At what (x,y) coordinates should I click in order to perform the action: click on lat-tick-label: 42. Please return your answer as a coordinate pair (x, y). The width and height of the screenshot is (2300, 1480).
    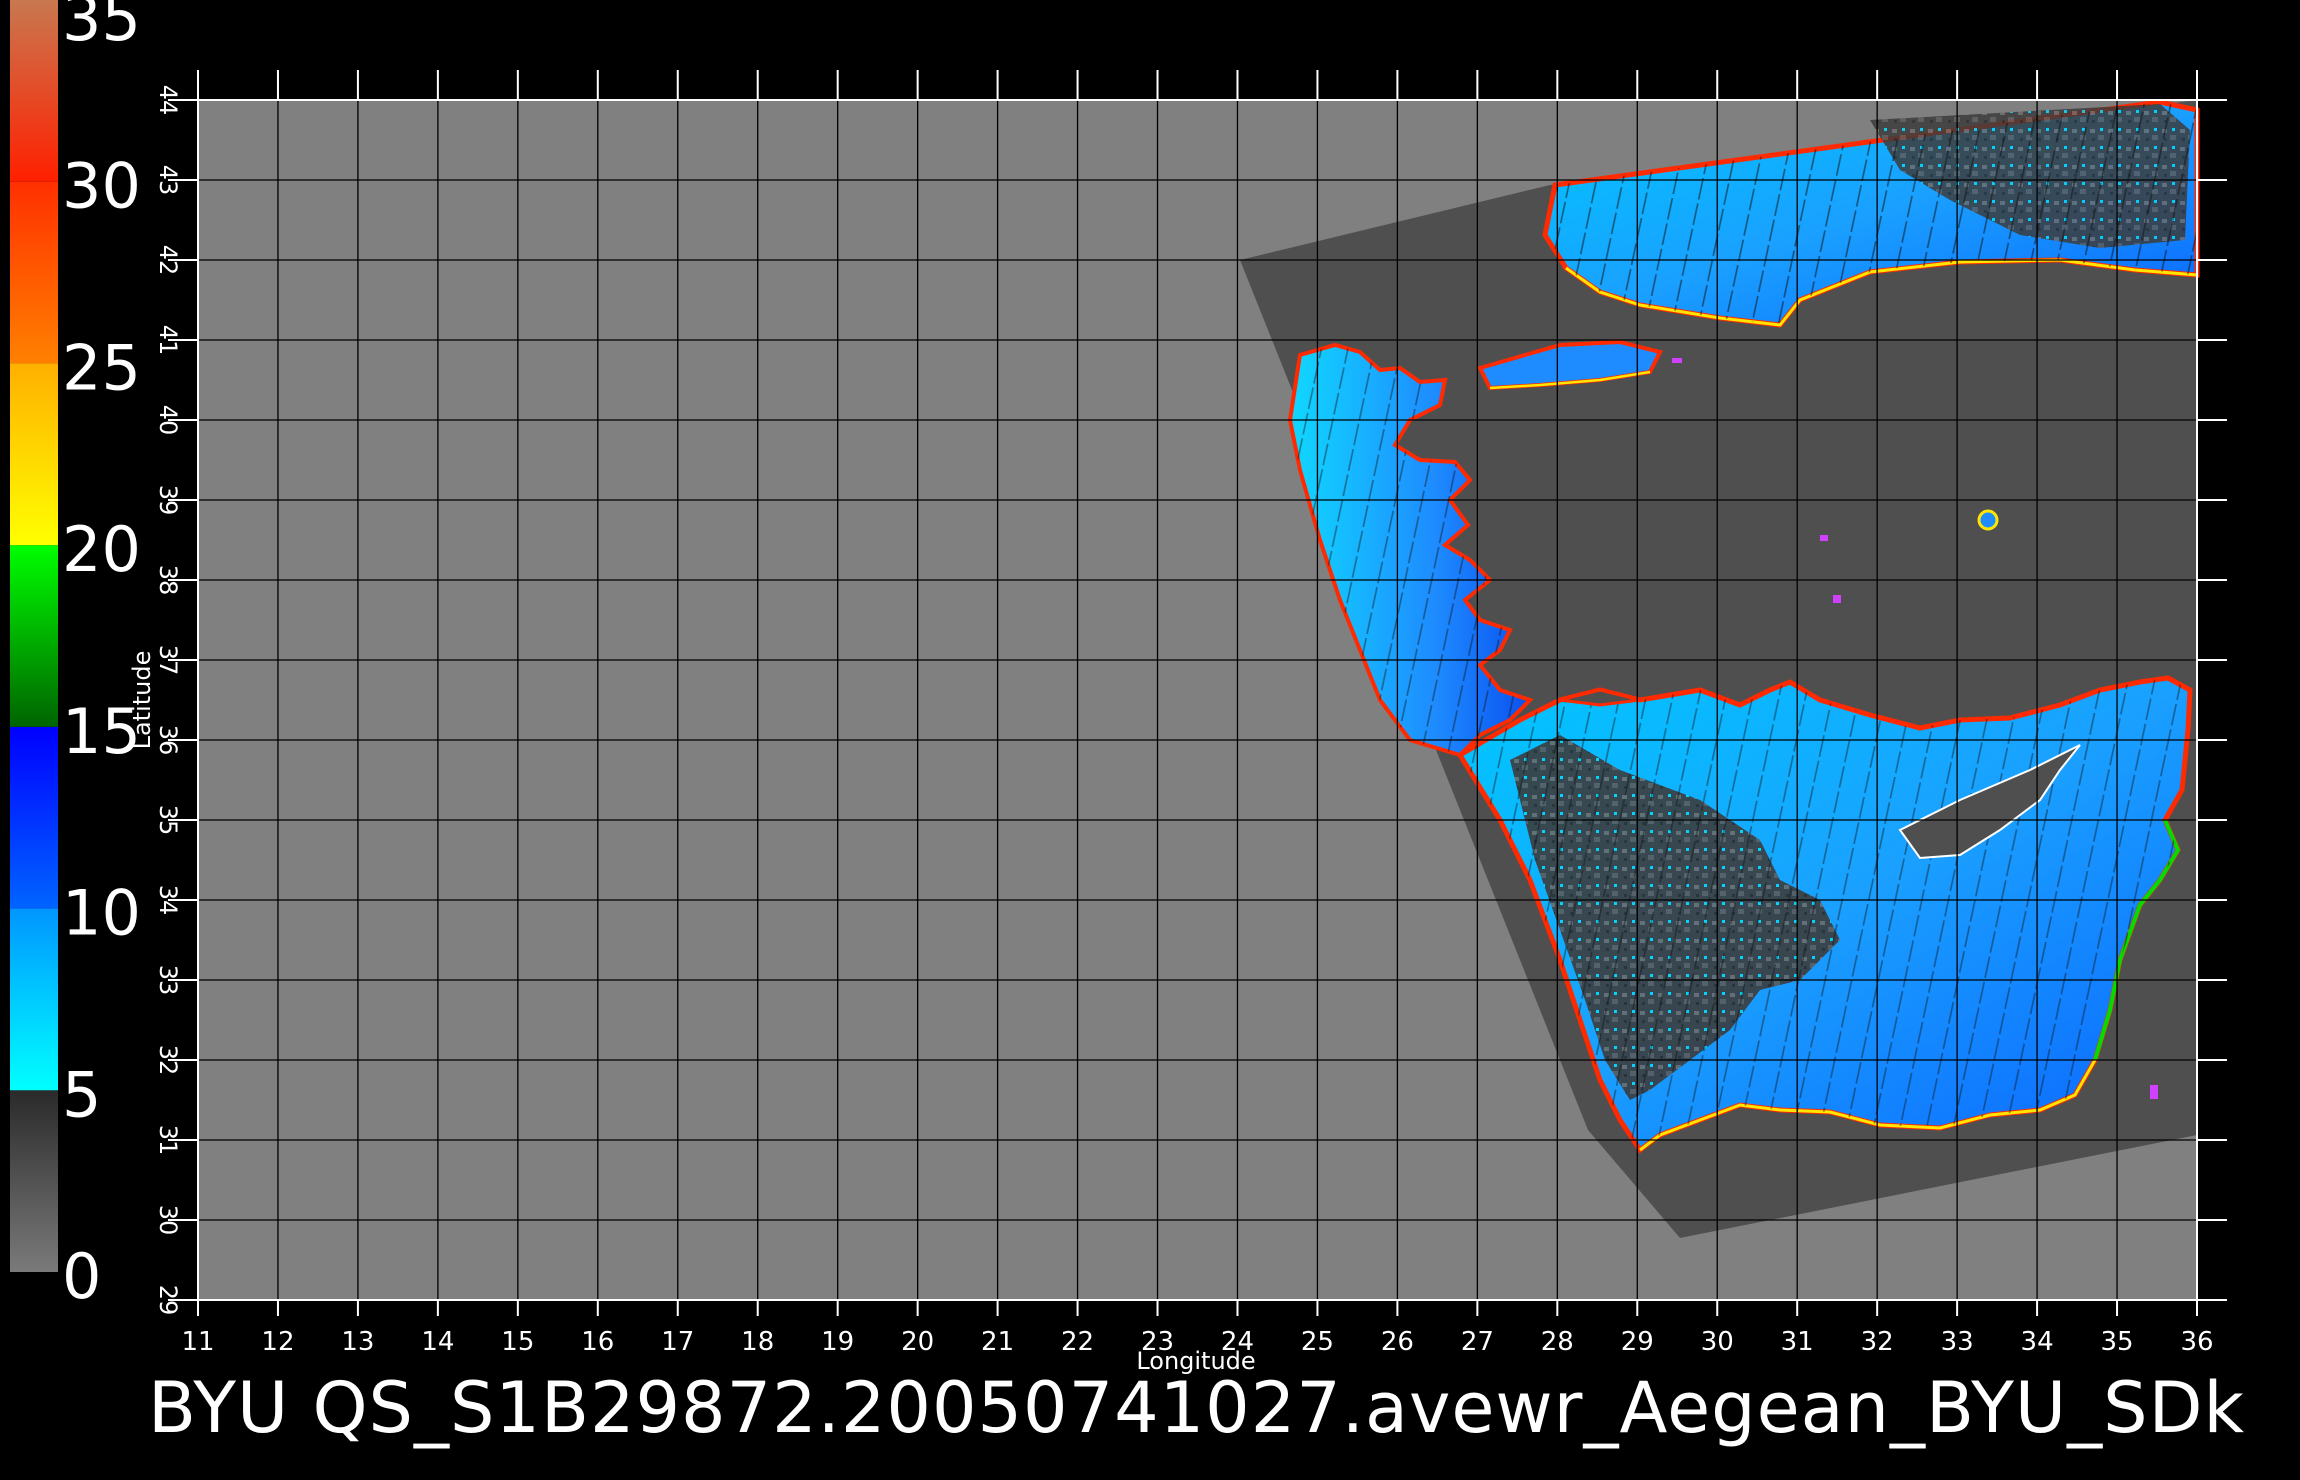
    Looking at the image, I should click on (168, 260).